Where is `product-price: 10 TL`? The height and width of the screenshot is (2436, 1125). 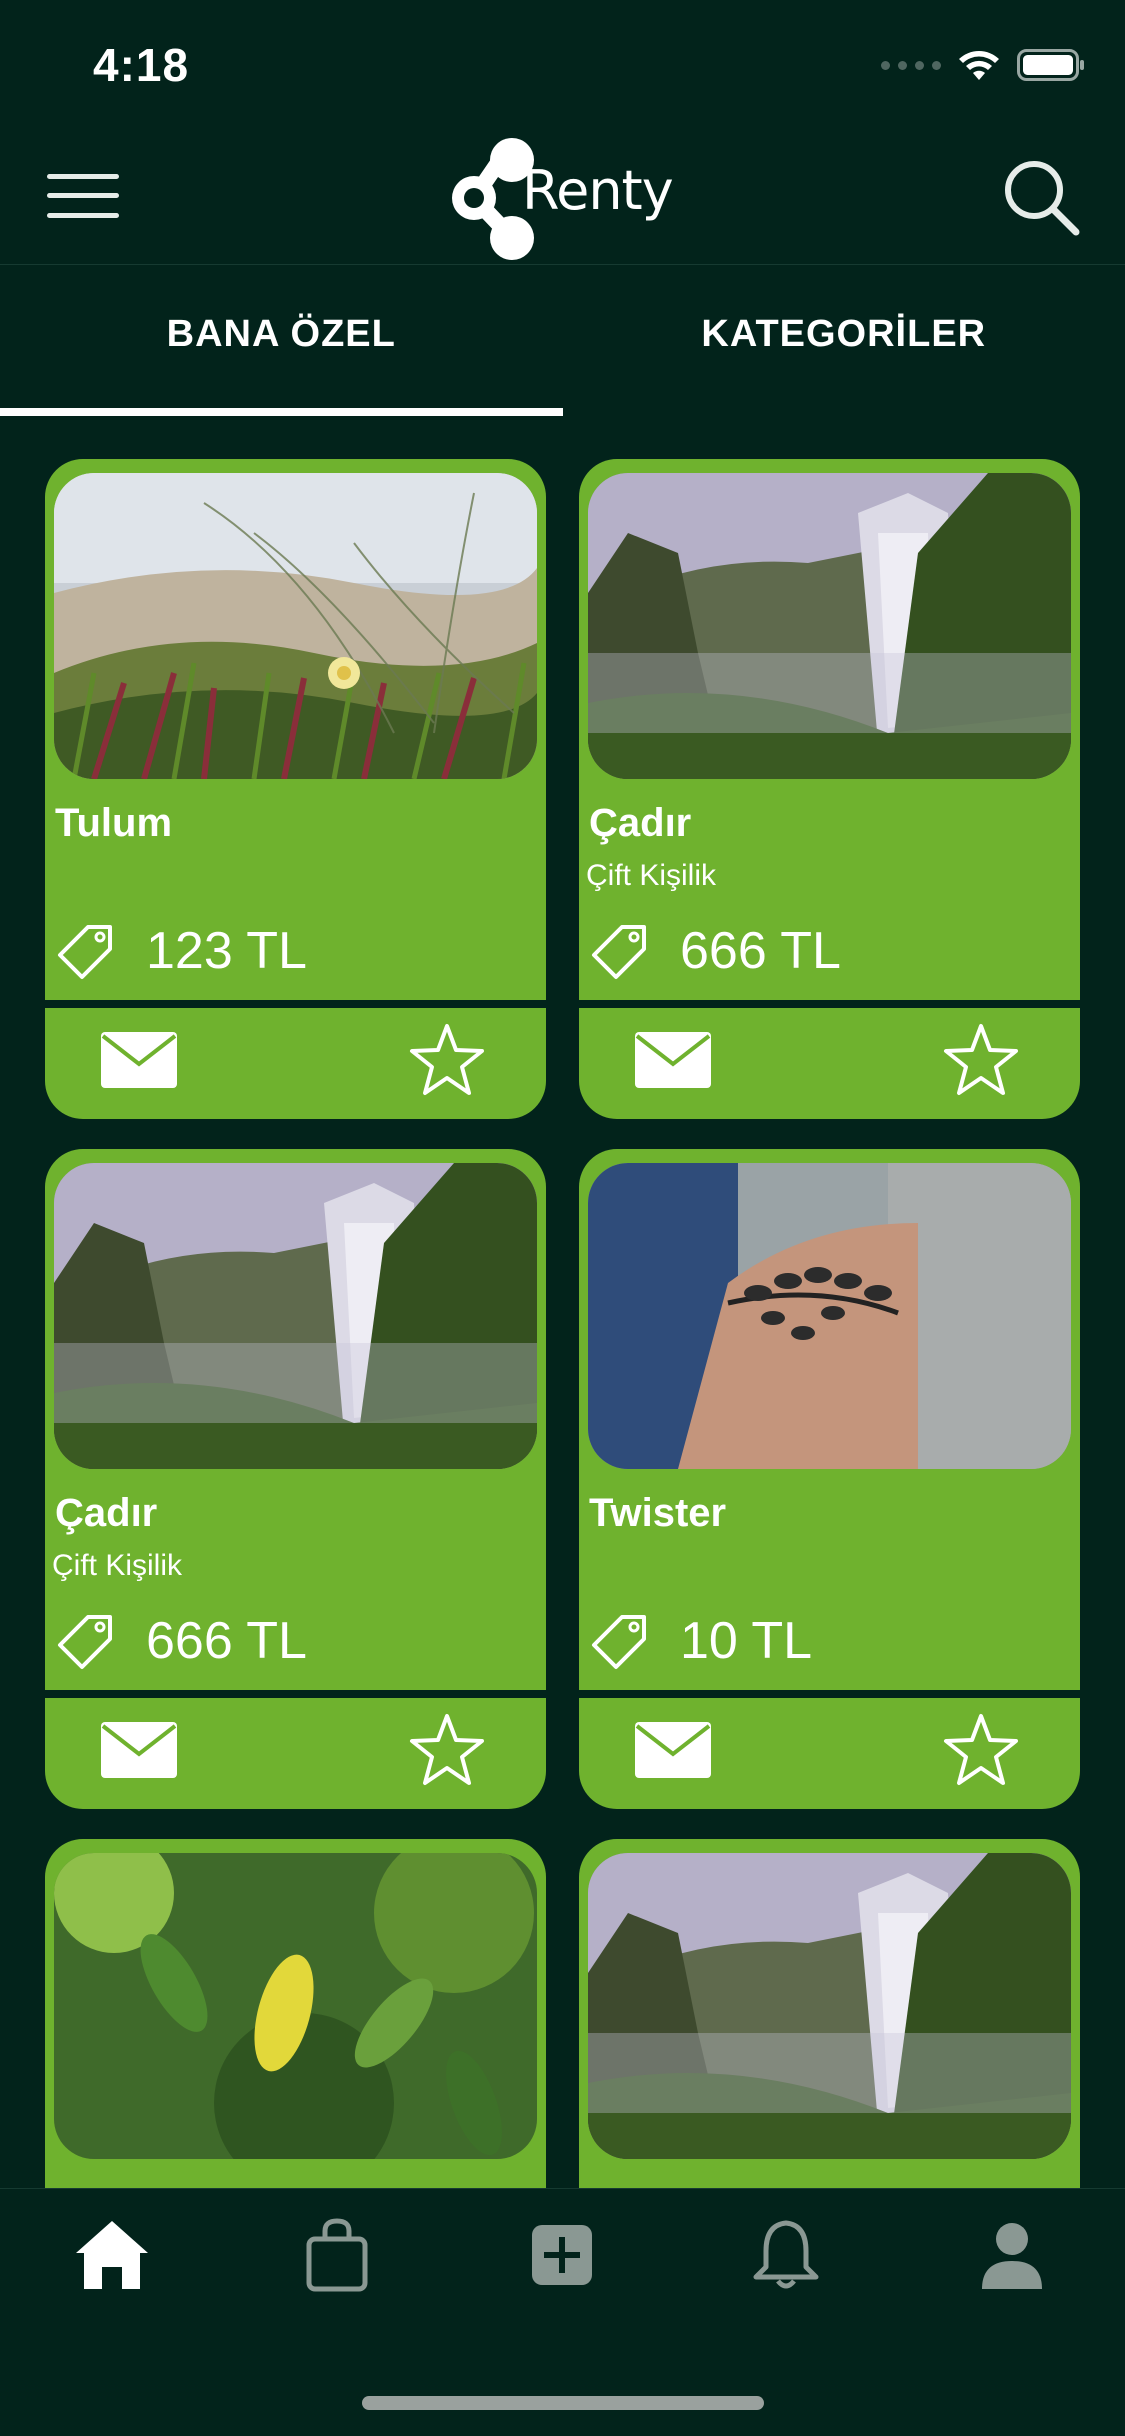
product-price: 10 TL is located at coordinates (700, 1641).